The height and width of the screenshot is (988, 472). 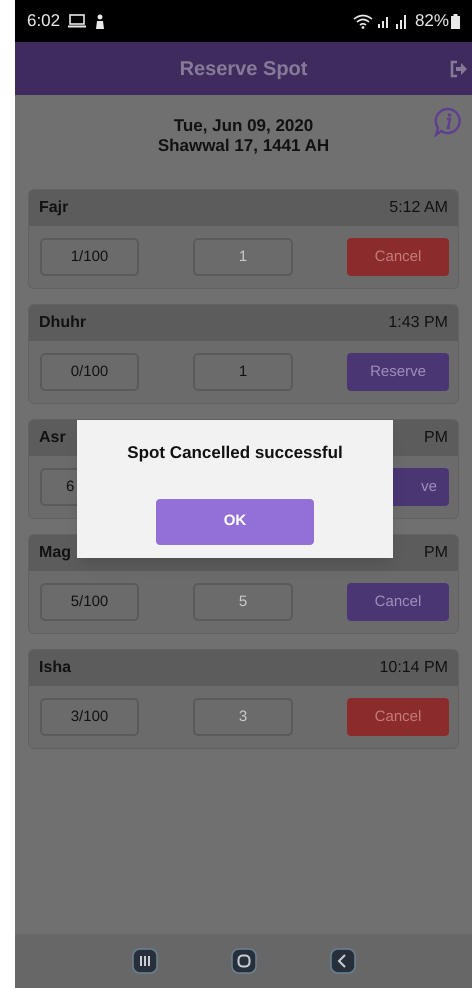 I want to click on prayer-name: Isha, so click(x=55, y=668).